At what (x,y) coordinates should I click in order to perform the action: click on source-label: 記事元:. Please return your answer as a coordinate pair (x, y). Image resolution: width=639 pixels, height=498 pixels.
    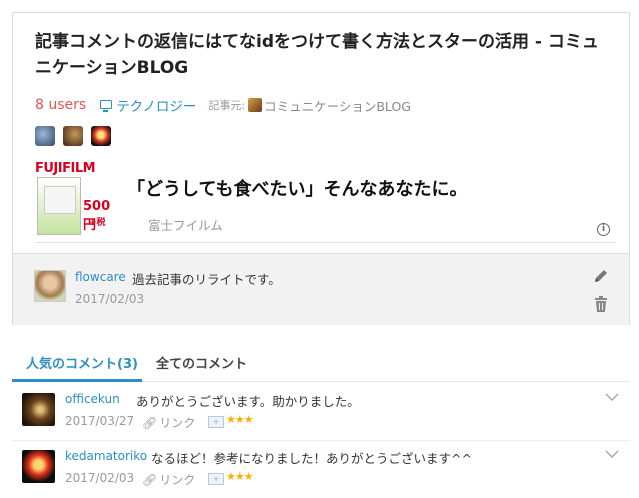
    Looking at the image, I should click on (227, 105).